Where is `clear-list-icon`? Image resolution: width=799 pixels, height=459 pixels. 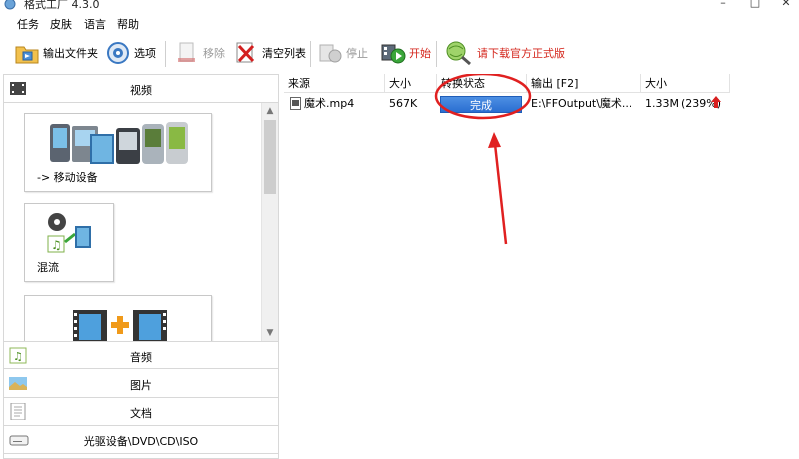 clear-list-icon is located at coordinates (246, 53).